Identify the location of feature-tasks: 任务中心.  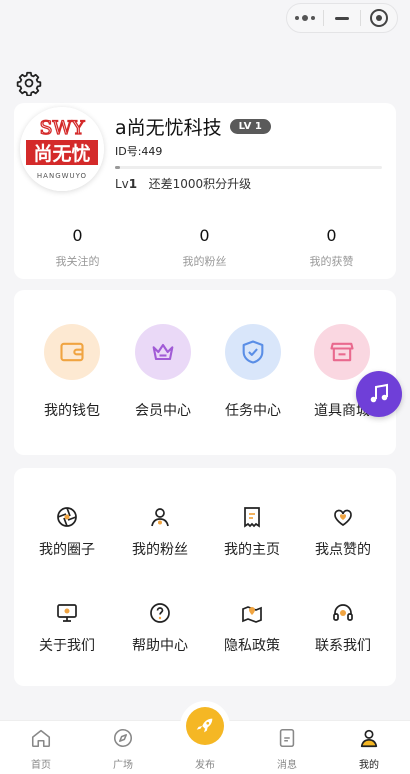
(253, 372).